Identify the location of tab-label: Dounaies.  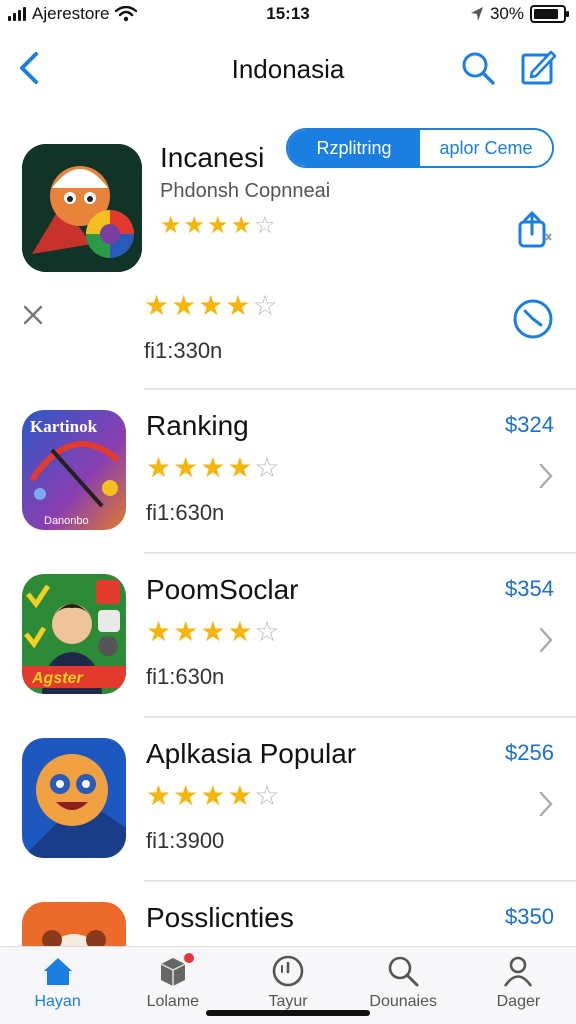
(403, 1001).